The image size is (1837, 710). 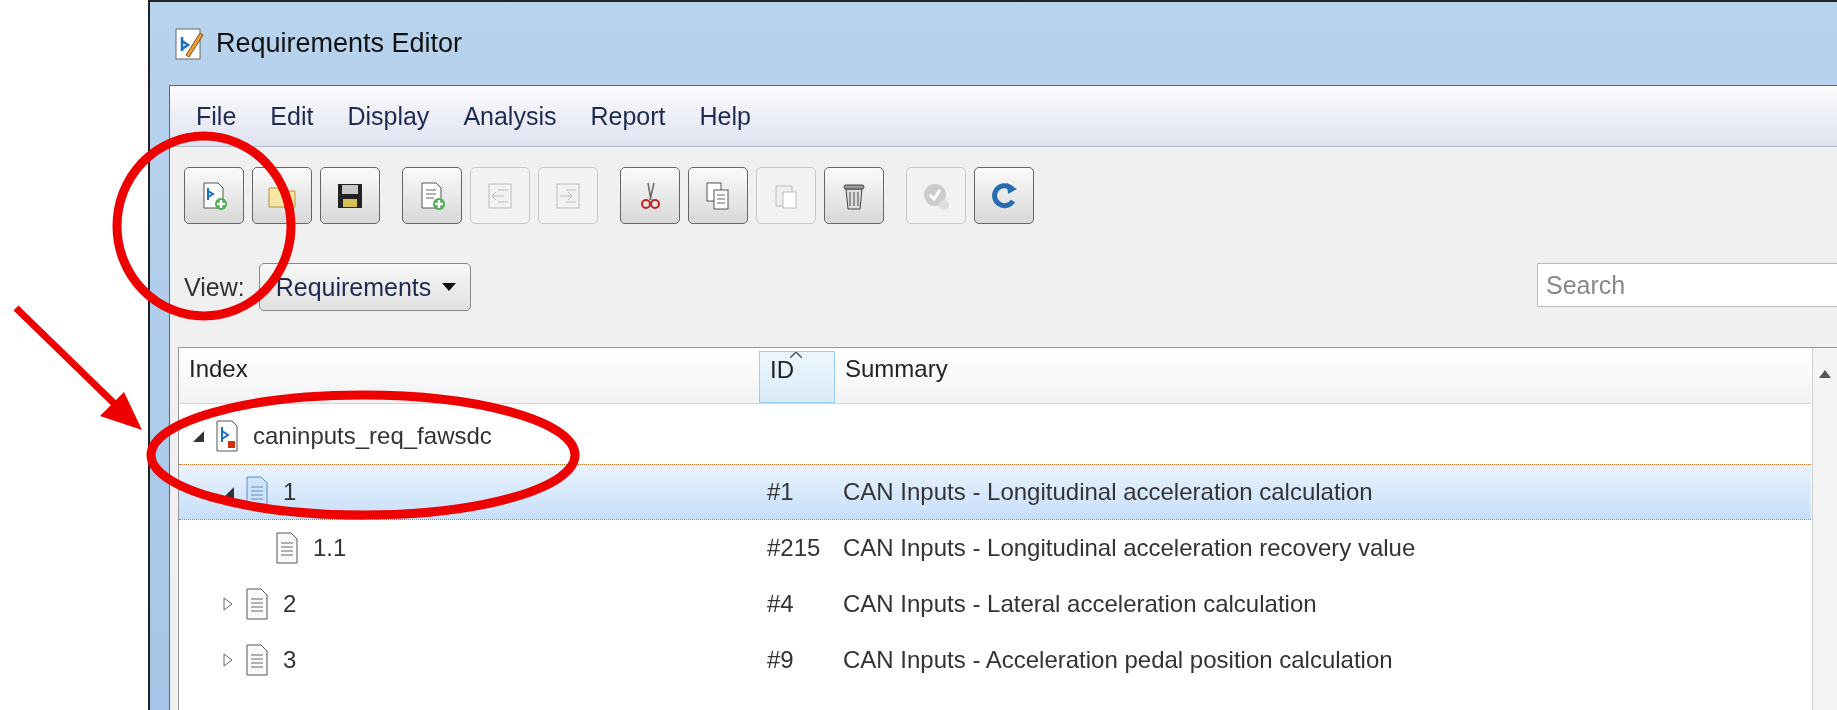 What do you see at coordinates (780, 492) in the screenshot?
I see `id-text: #1` at bounding box center [780, 492].